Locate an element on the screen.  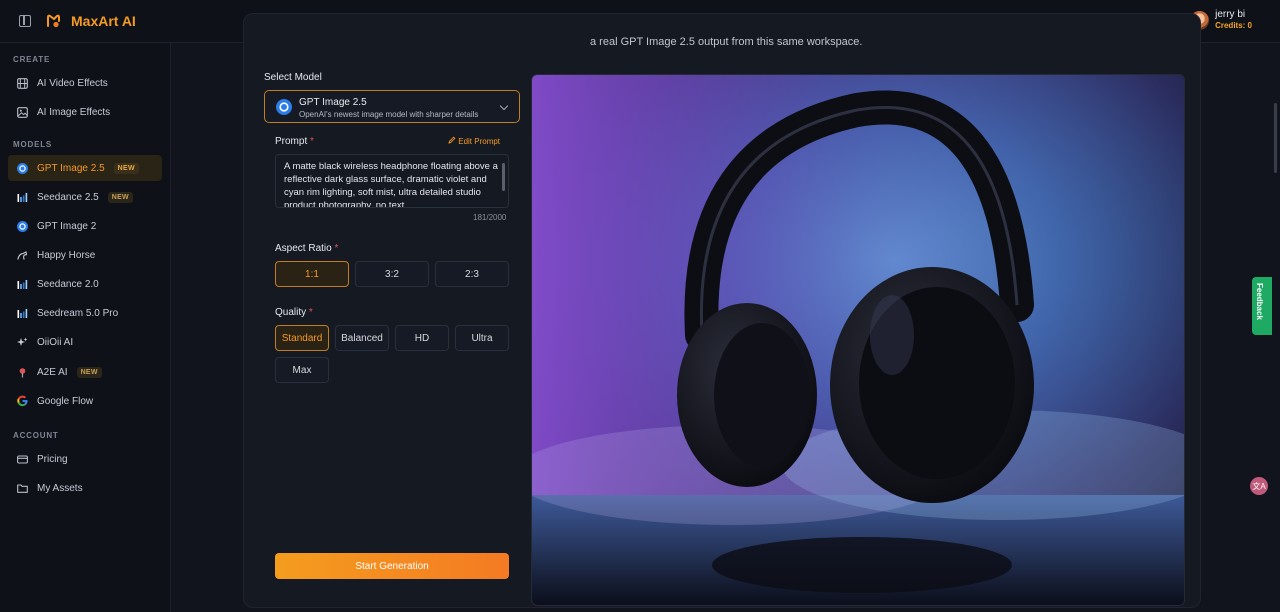
user-name: jerry bi is located at coordinates (1230, 14).